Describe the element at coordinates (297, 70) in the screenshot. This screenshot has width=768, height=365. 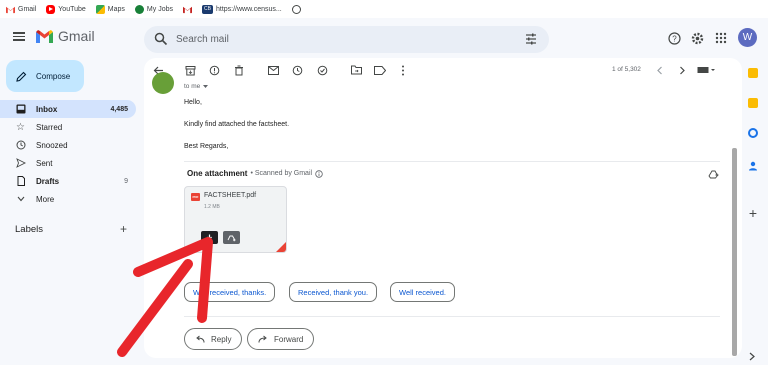
I see `snooze-clock-icon` at that location.